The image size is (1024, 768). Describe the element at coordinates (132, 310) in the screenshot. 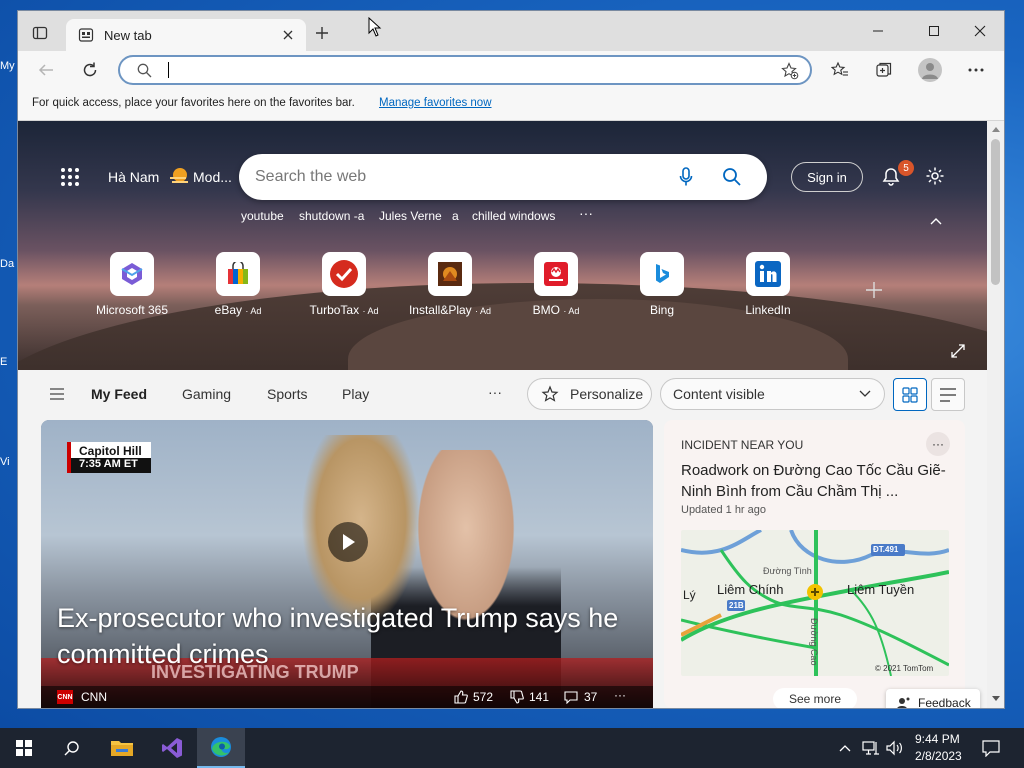

I see `quick-link-label: Microsoft 365` at that location.